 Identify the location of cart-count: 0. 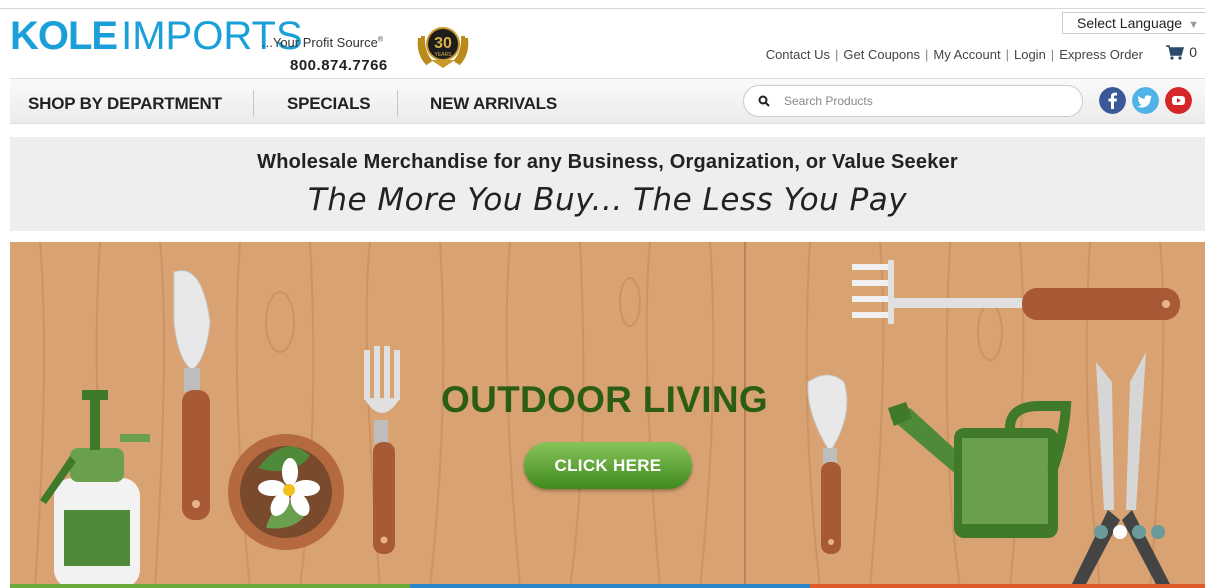
(1193, 52).